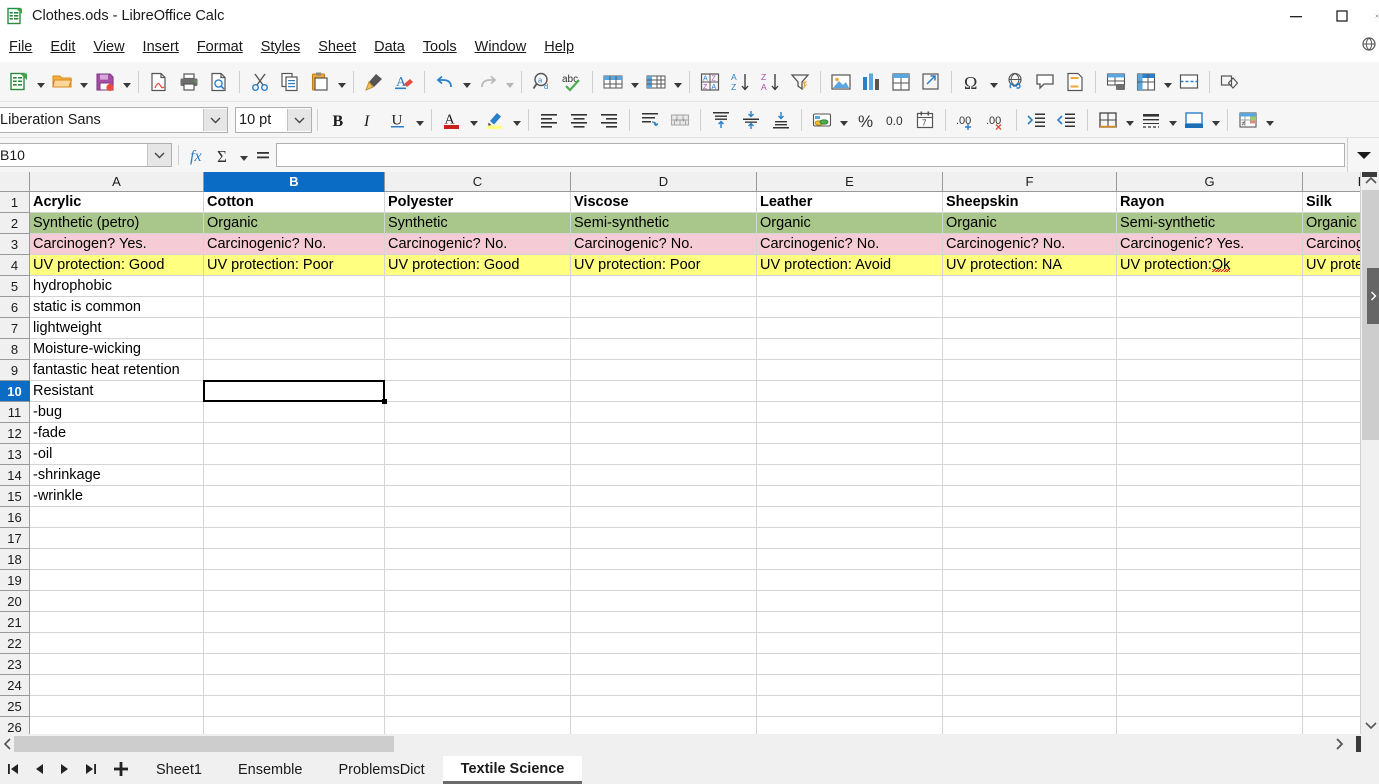 The width and height of the screenshot is (1379, 784). Describe the element at coordinates (15, 664) in the screenshot. I see `row-header-23: 23` at that location.